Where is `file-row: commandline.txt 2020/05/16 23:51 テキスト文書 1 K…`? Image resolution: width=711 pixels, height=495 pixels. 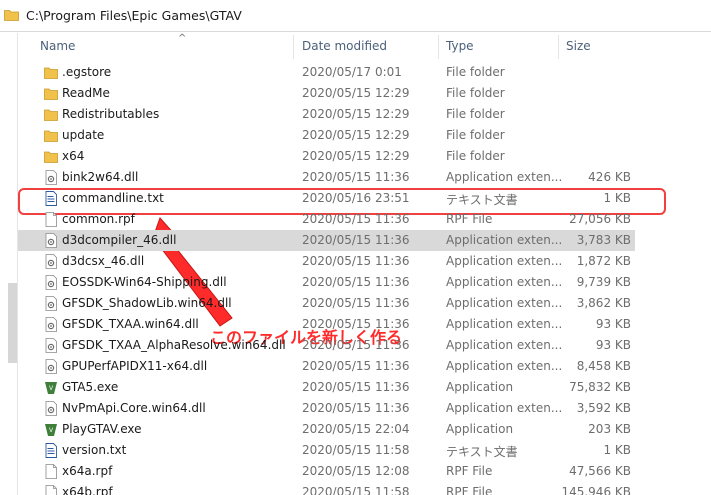
file-row: commandline.txt 2020/05/16 23:51 テキスト文書 1 K… is located at coordinates (326, 198).